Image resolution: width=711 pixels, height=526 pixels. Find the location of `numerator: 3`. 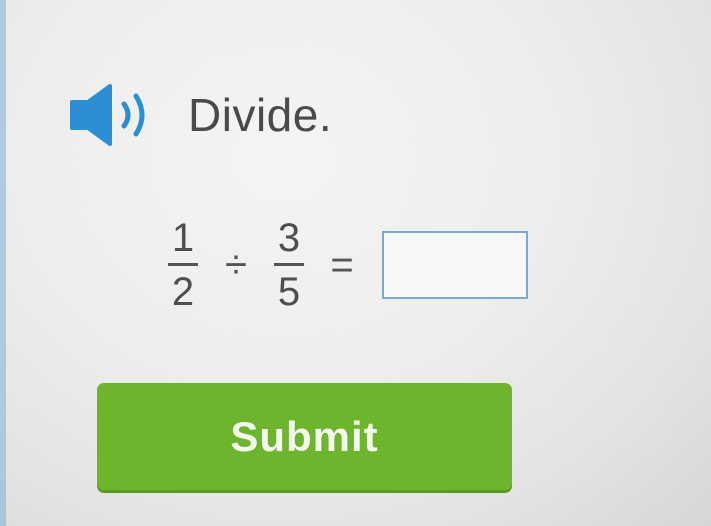

numerator: 3 is located at coordinates (289, 238).